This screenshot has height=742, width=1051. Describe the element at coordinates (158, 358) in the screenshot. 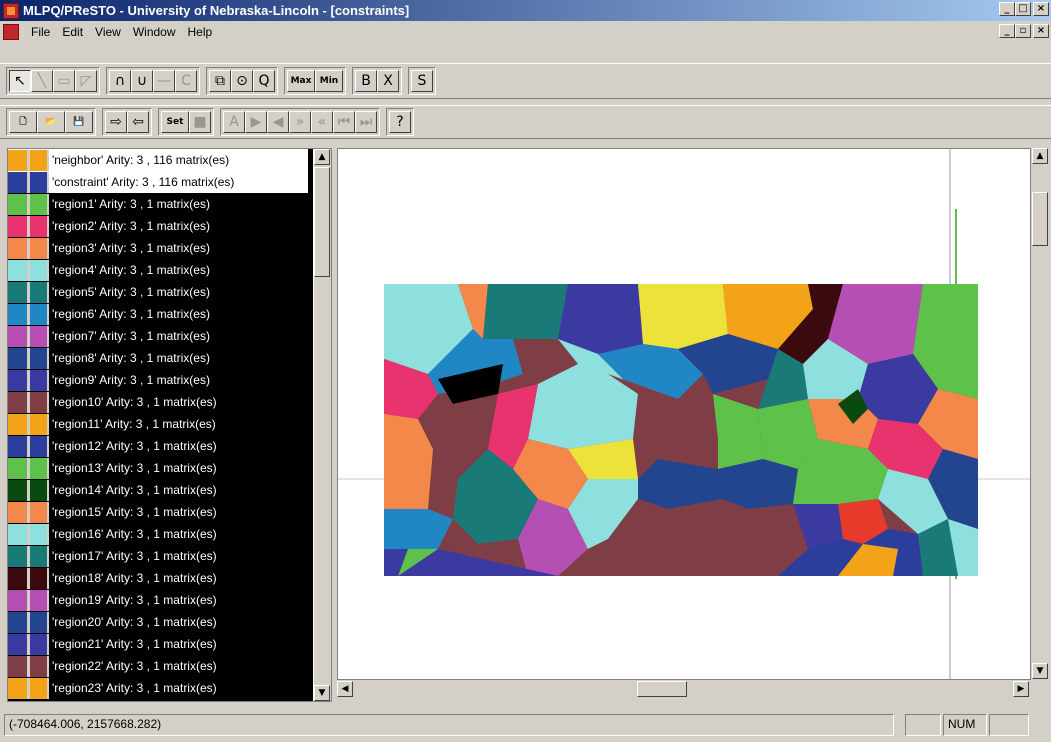

I see `layer-row: 'region8' Arity: 3 , 1 matrix(es)` at that location.